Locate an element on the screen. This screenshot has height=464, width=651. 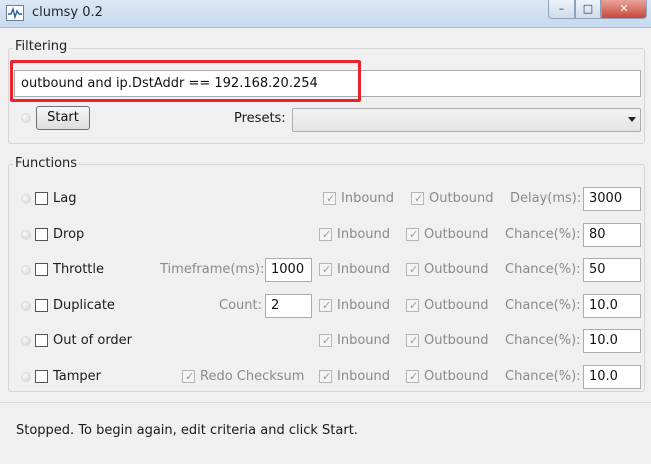
window-title: clumsy 0.2 is located at coordinates (67, 12).